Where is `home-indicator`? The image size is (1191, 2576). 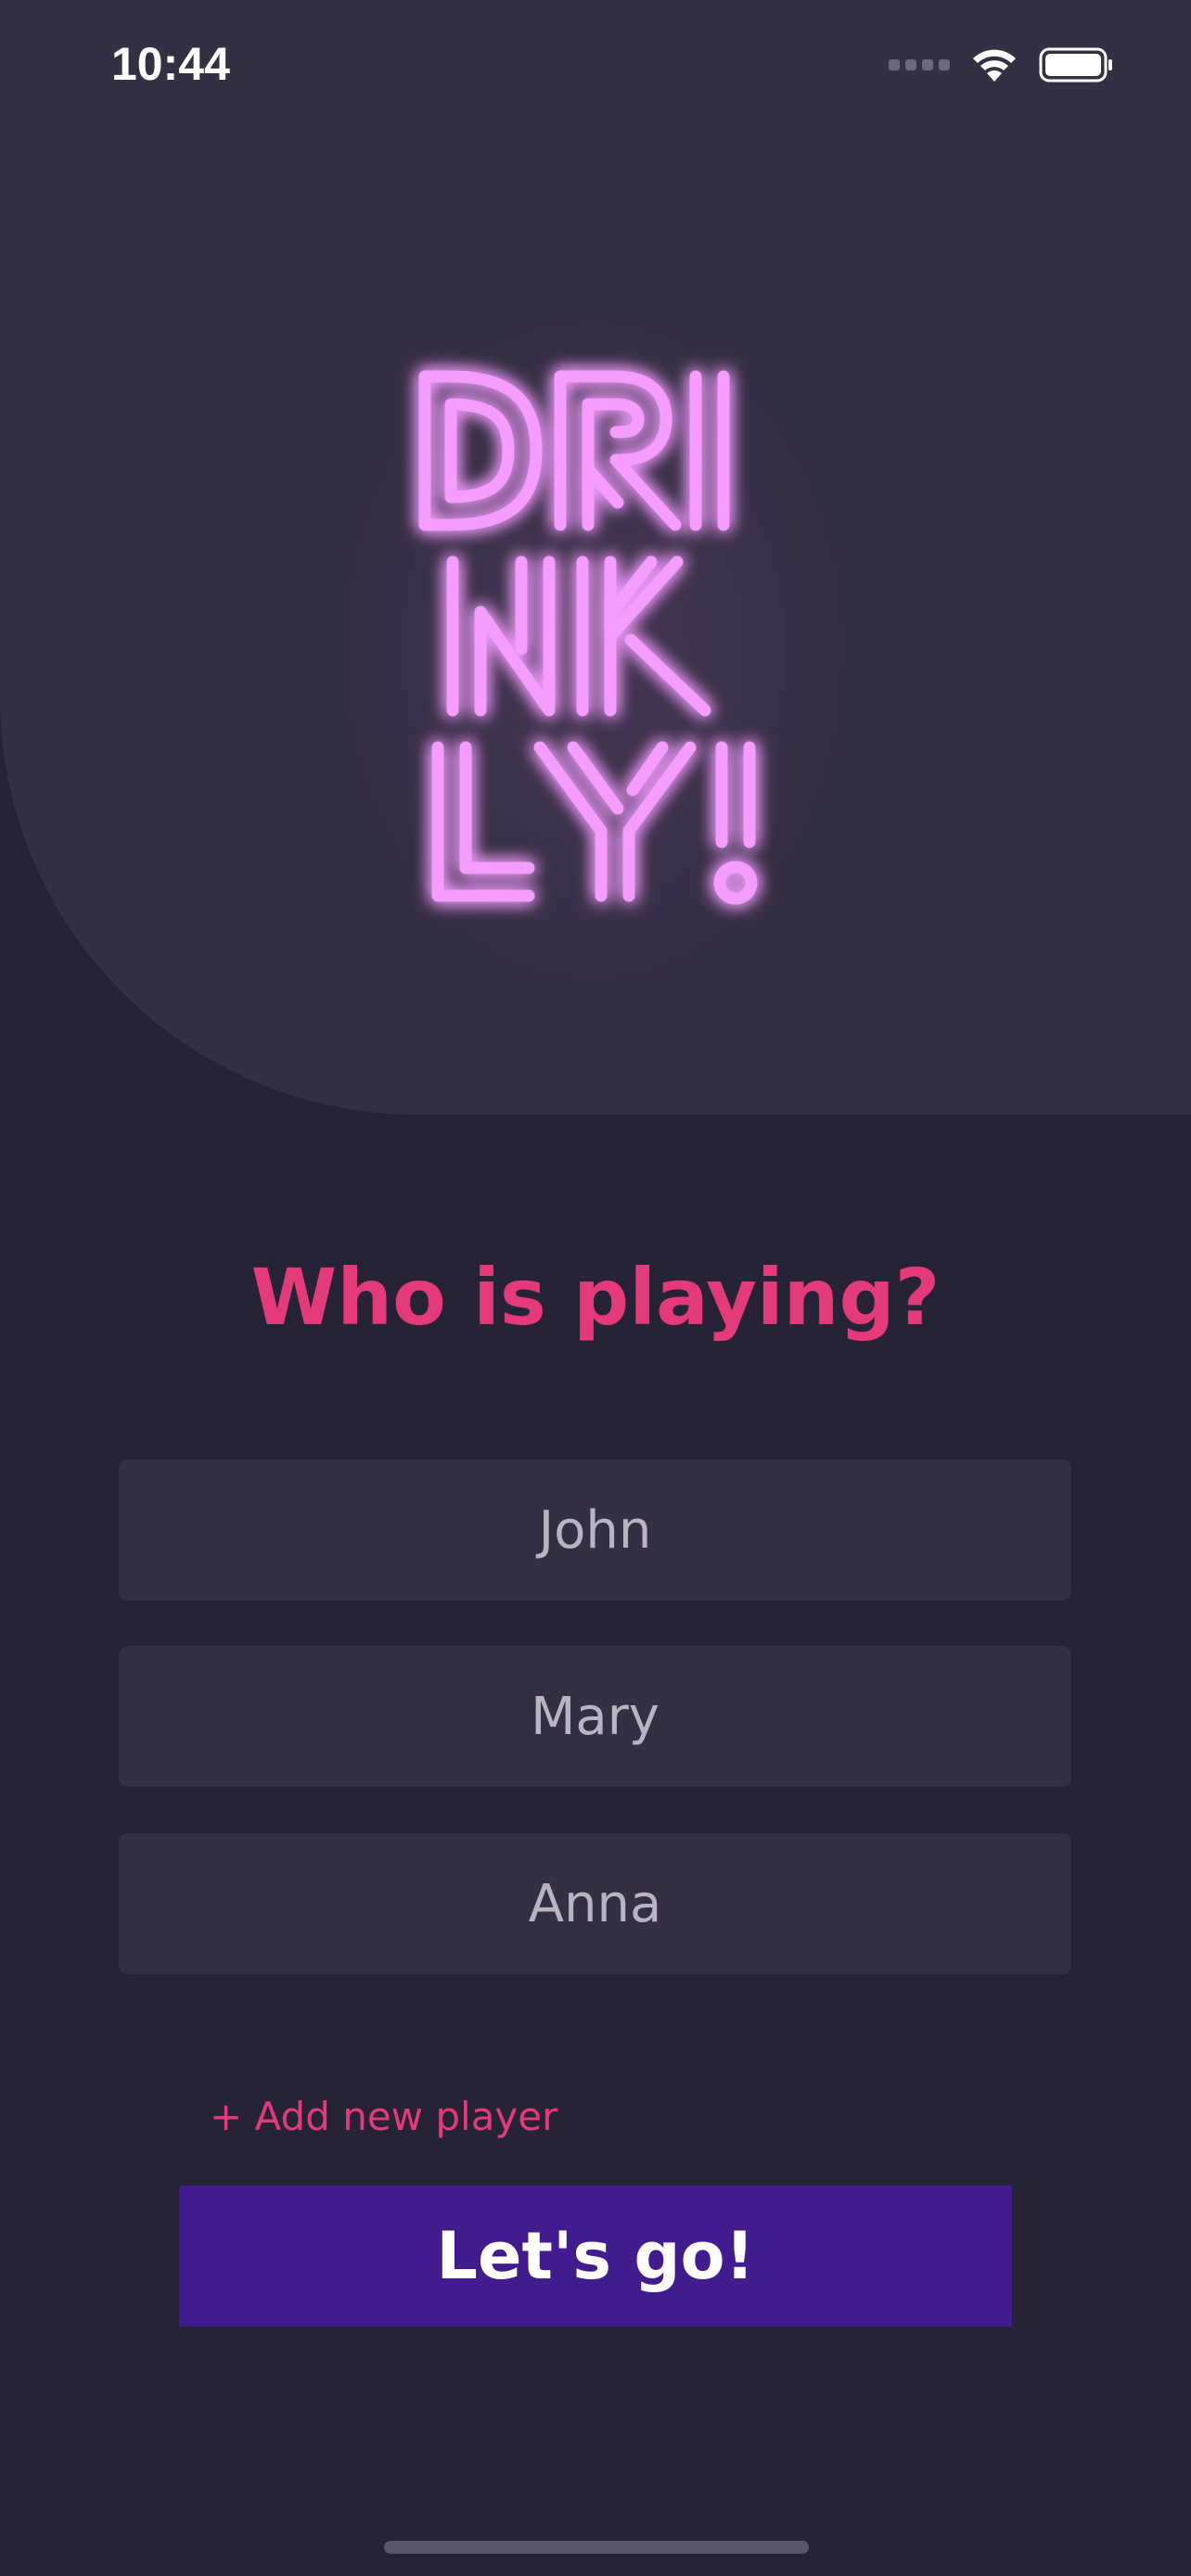
home-indicator is located at coordinates (597, 2547).